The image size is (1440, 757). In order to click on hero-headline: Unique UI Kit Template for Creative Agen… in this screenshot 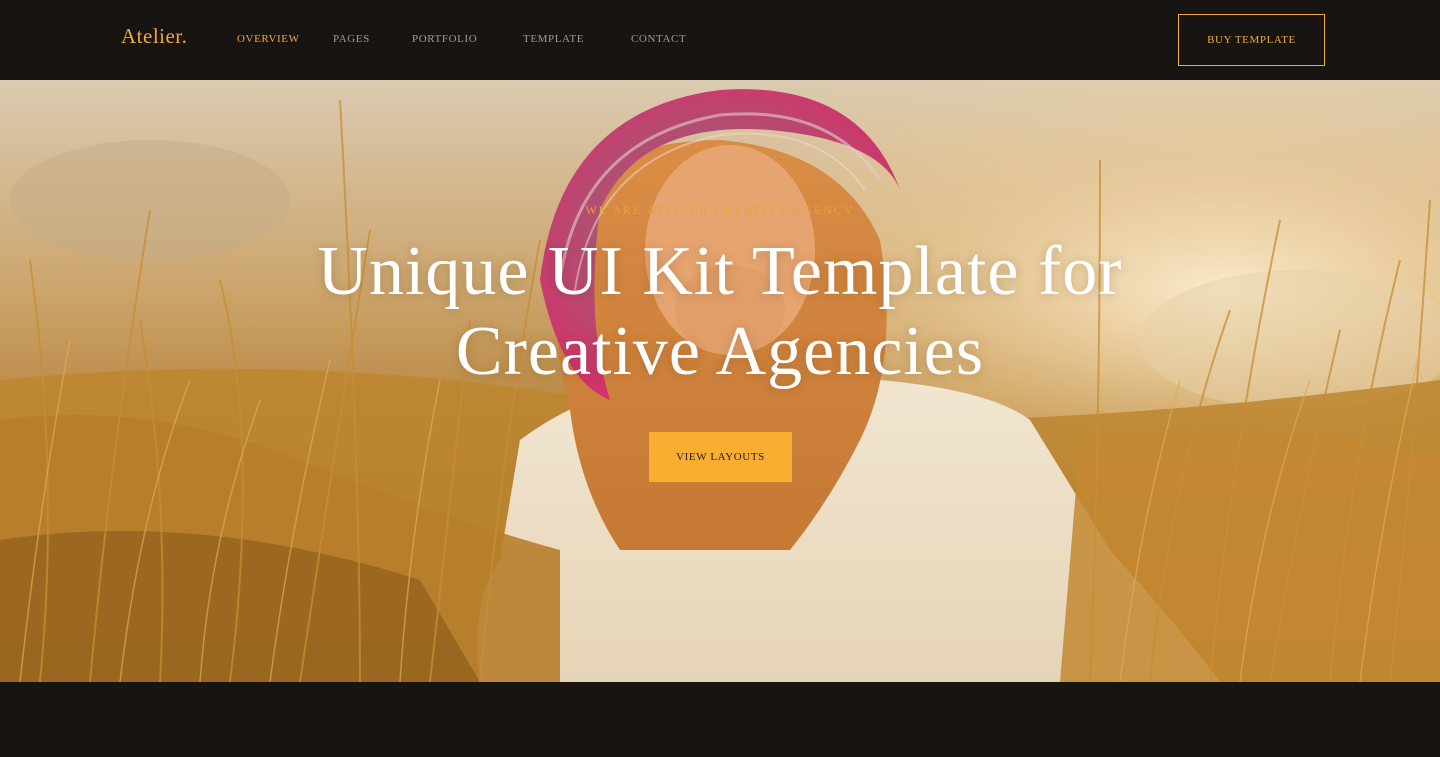, I will do `click(720, 312)`.